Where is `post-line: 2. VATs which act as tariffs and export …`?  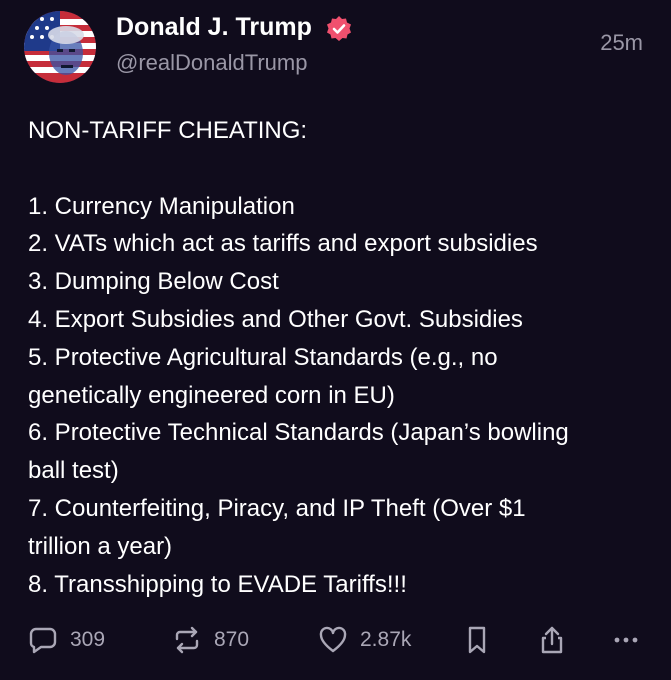 post-line: 2. VATs which act as tariffs and export … is located at coordinates (283, 244).